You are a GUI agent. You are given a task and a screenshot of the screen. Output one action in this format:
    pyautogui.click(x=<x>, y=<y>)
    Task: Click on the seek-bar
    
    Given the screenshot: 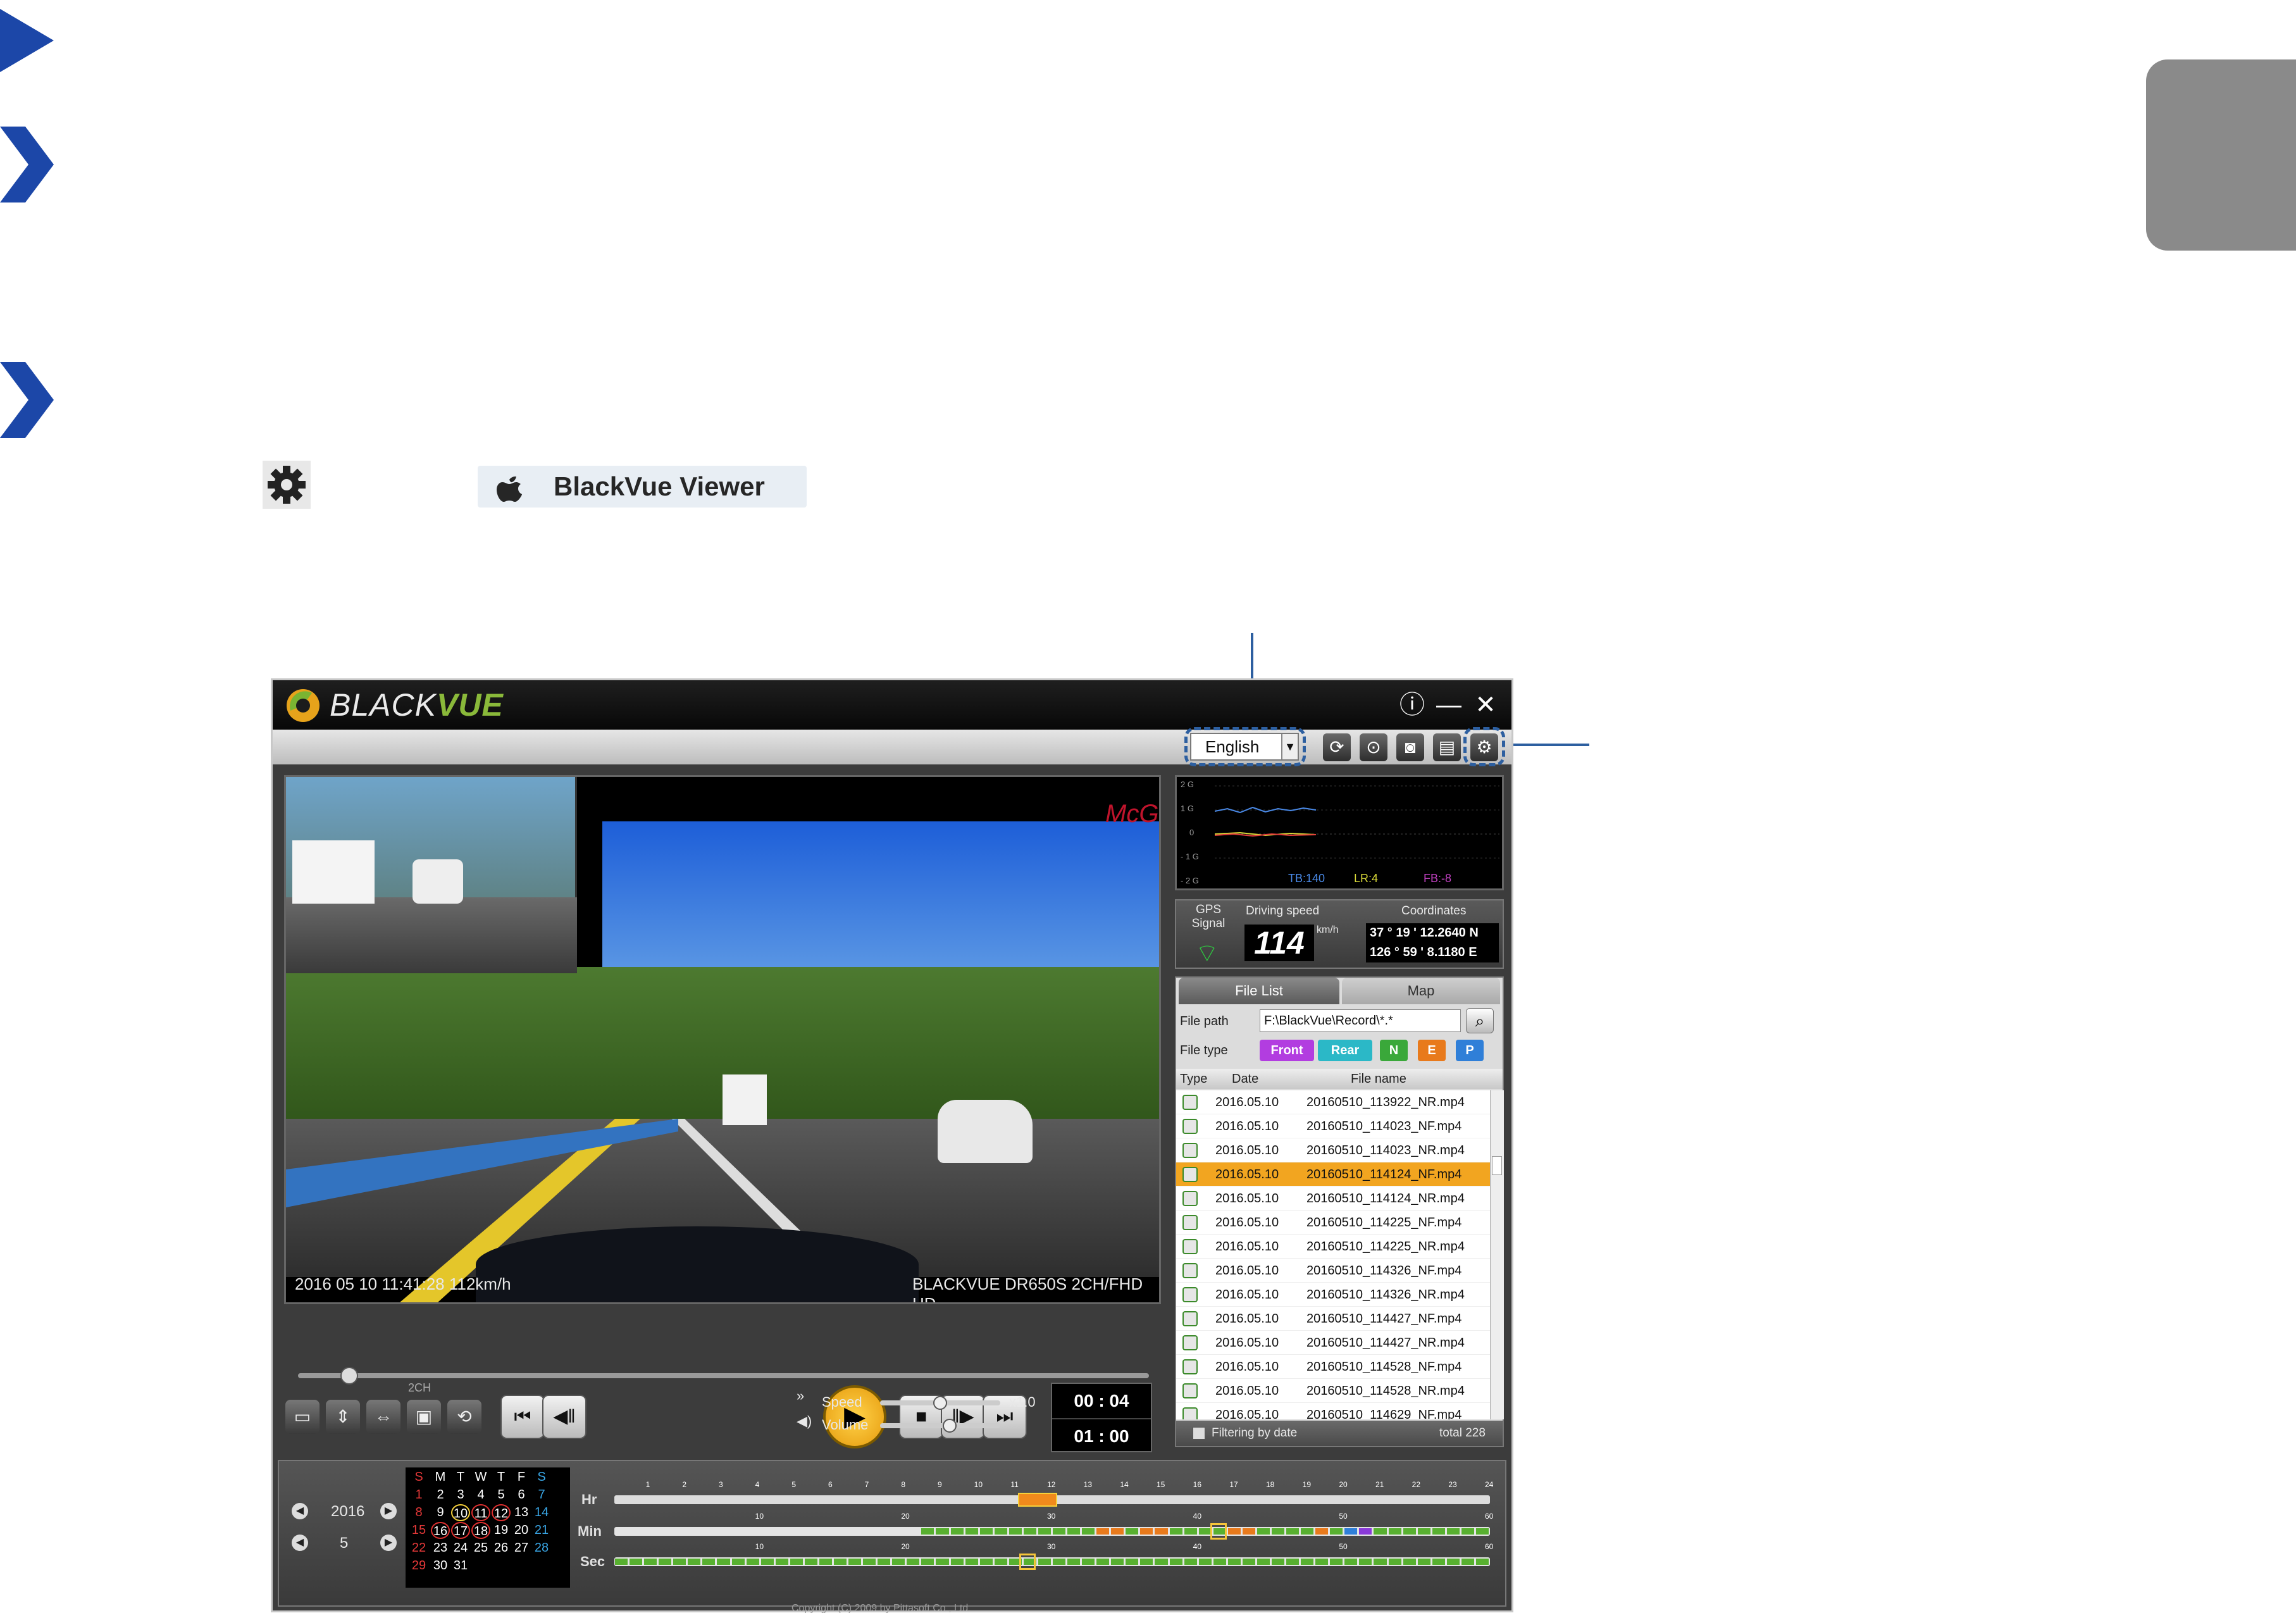 What is the action you would take?
    pyautogui.click(x=723, y=1375)
    